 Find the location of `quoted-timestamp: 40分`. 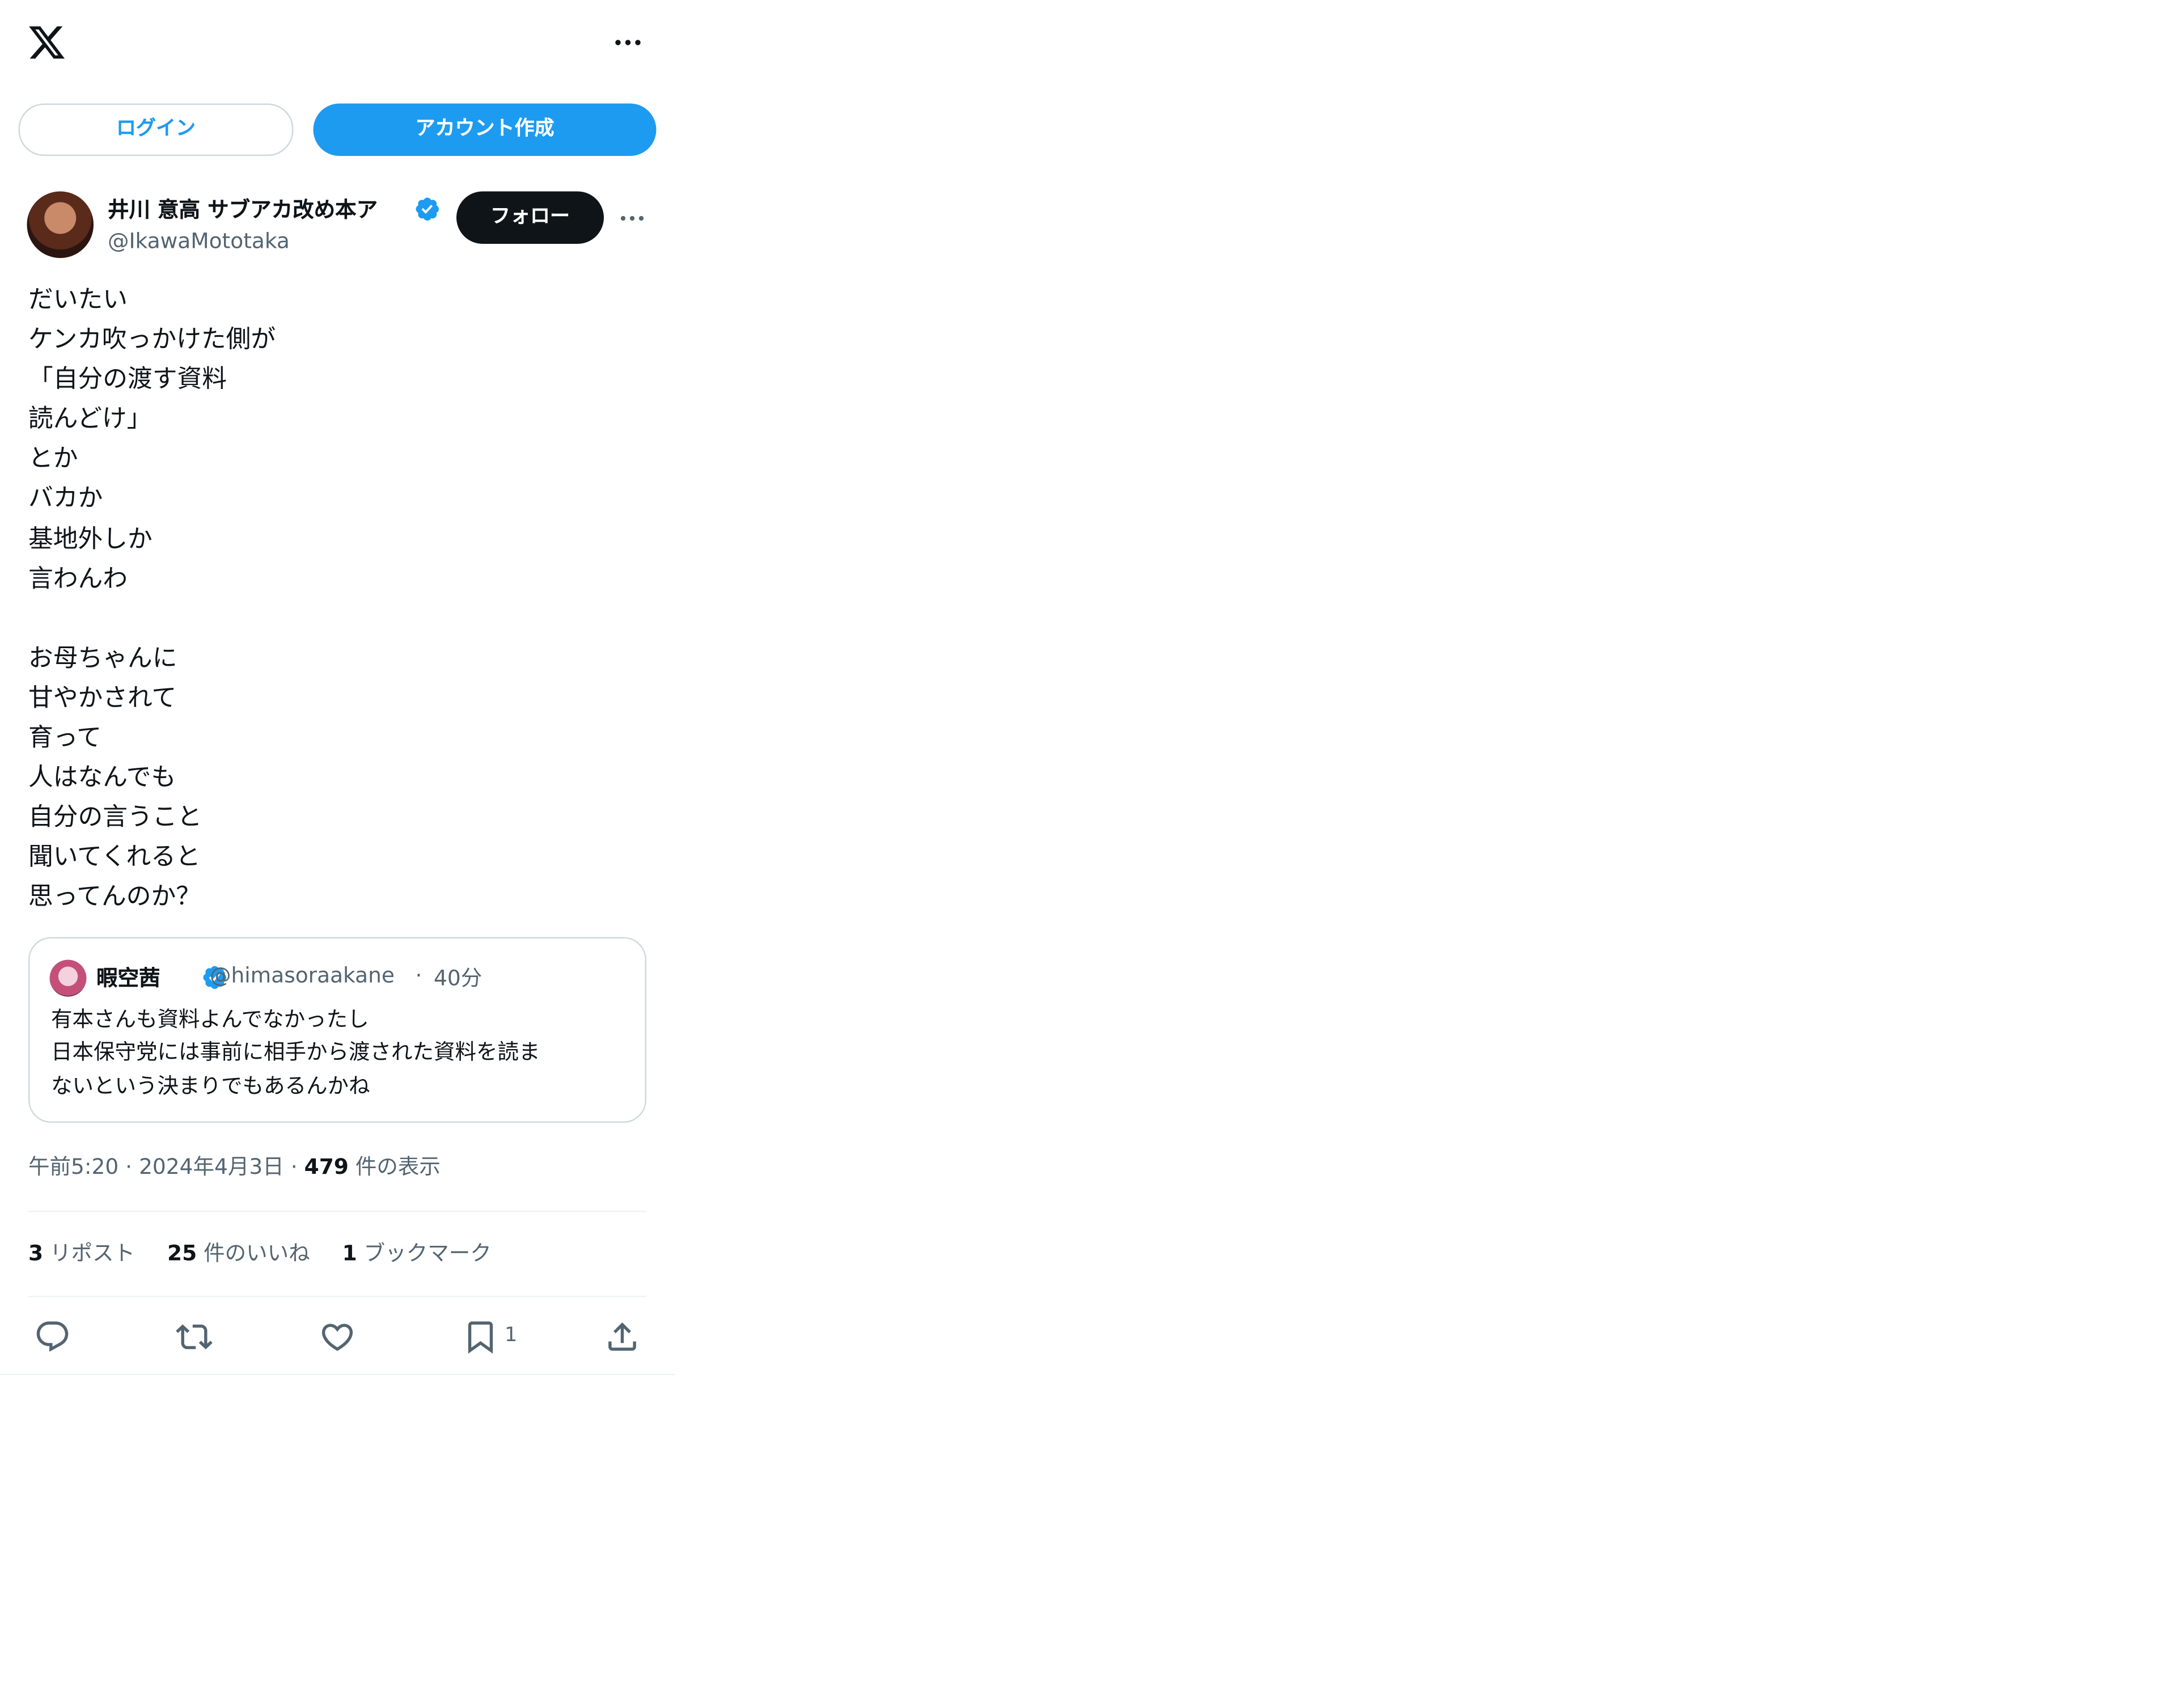

quoted-timestamp: 40分 is located at coordinates (458, 978).